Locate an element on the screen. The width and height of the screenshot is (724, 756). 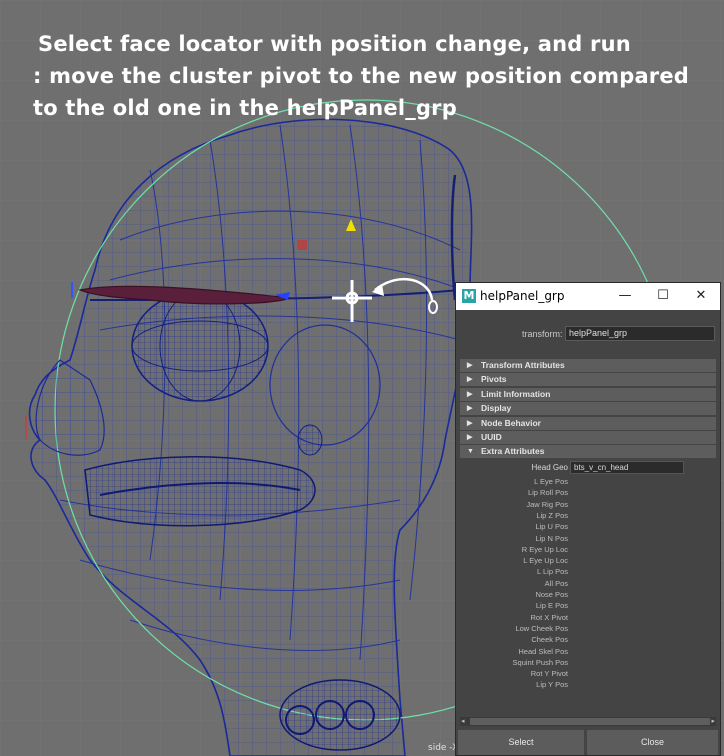
attribute-label: L Lip Pos is located at coordinates (552, 572).